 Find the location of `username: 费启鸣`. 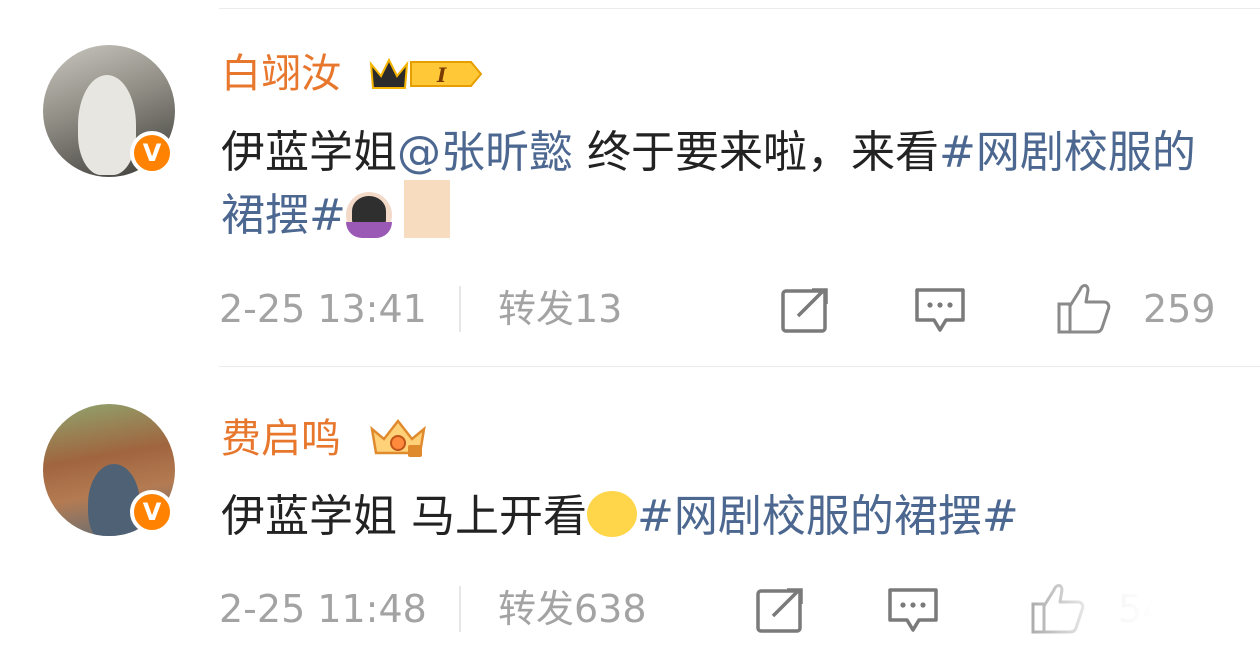

username: 费启鸣 is located at coordinates (281, 439).